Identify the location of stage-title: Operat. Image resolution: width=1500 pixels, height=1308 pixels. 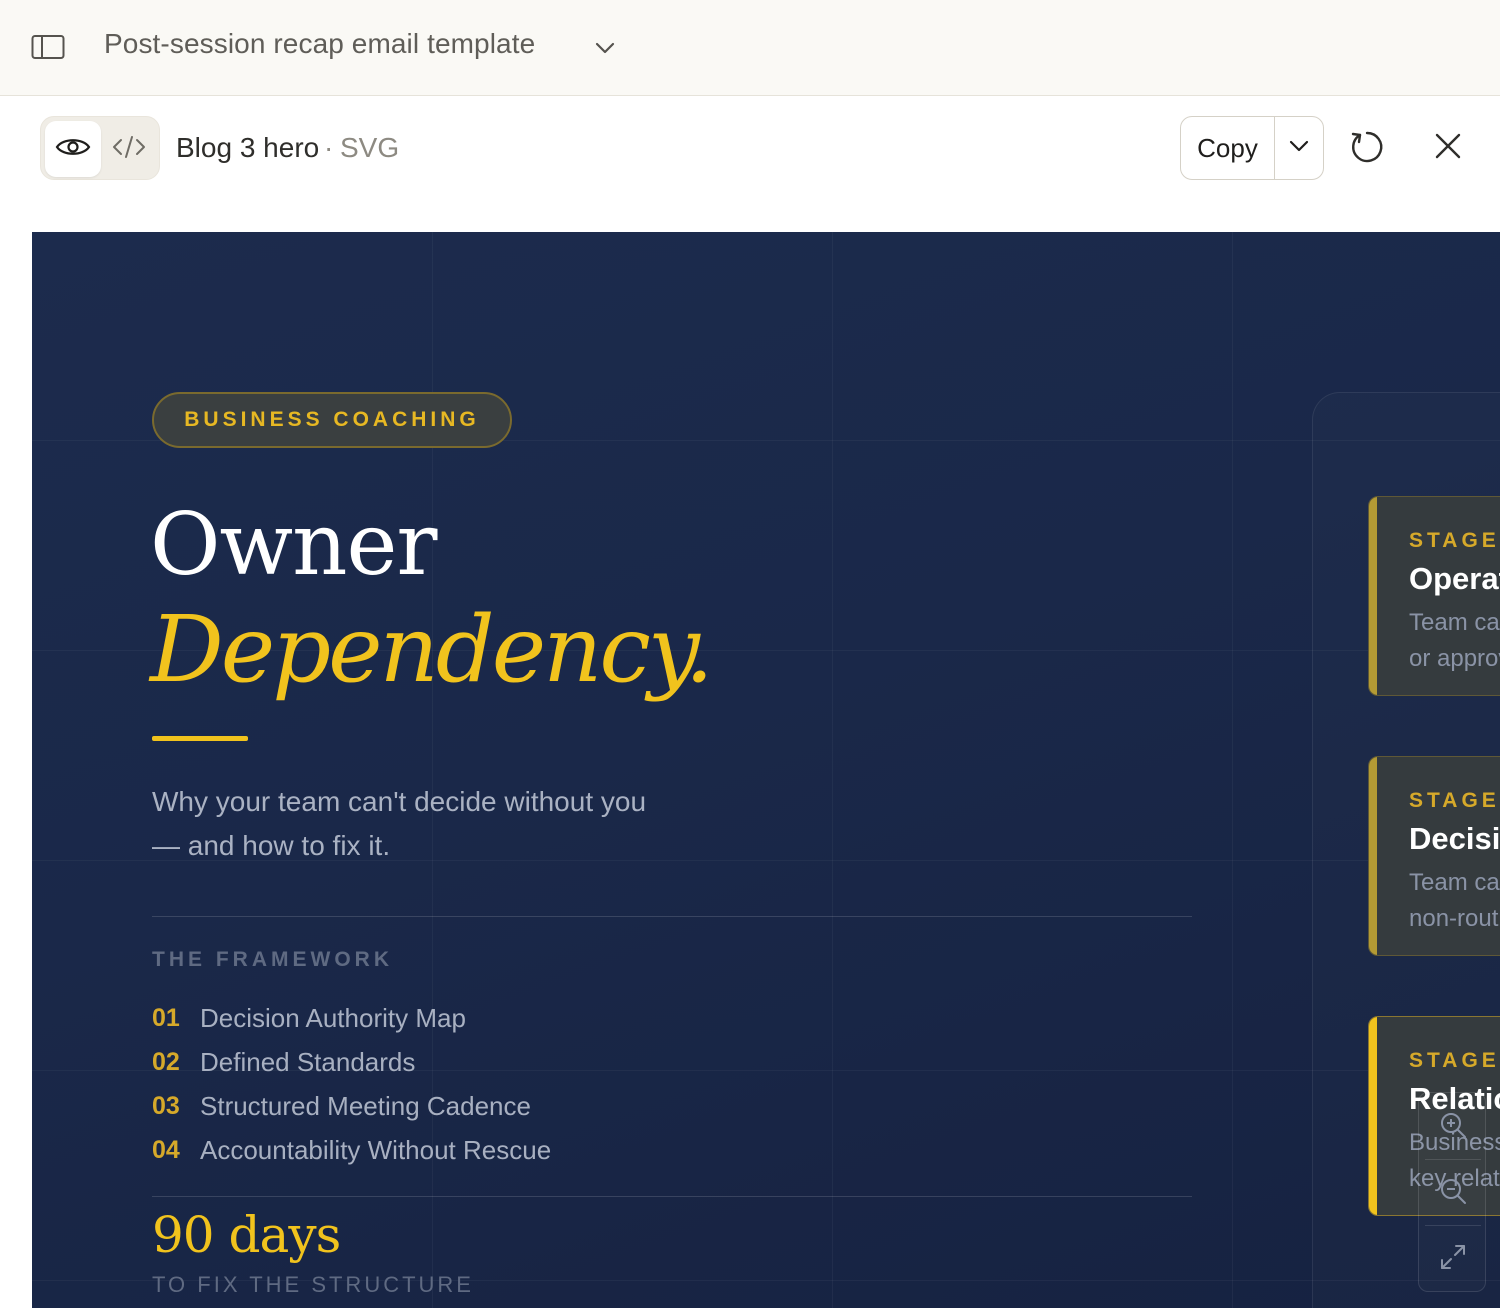
(1454, 578).